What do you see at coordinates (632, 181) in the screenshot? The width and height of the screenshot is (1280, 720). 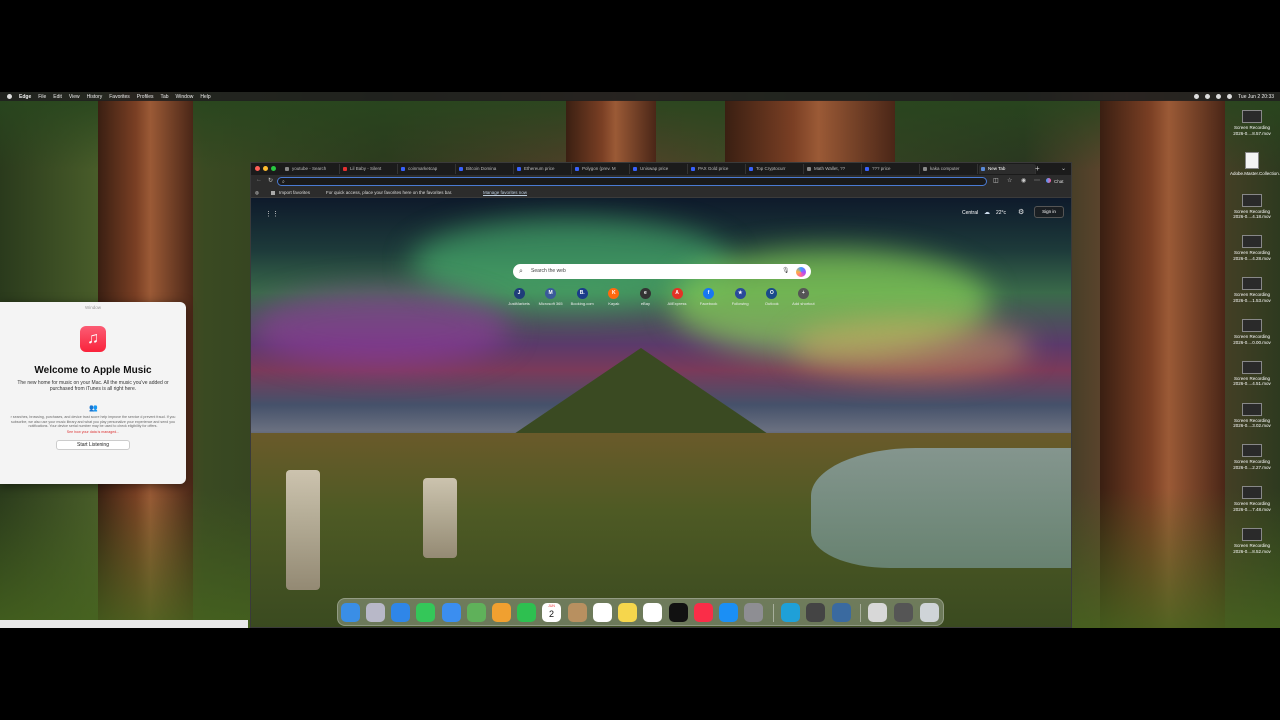 I see `address-bar: ⌕` at bounding box center [632, 181].